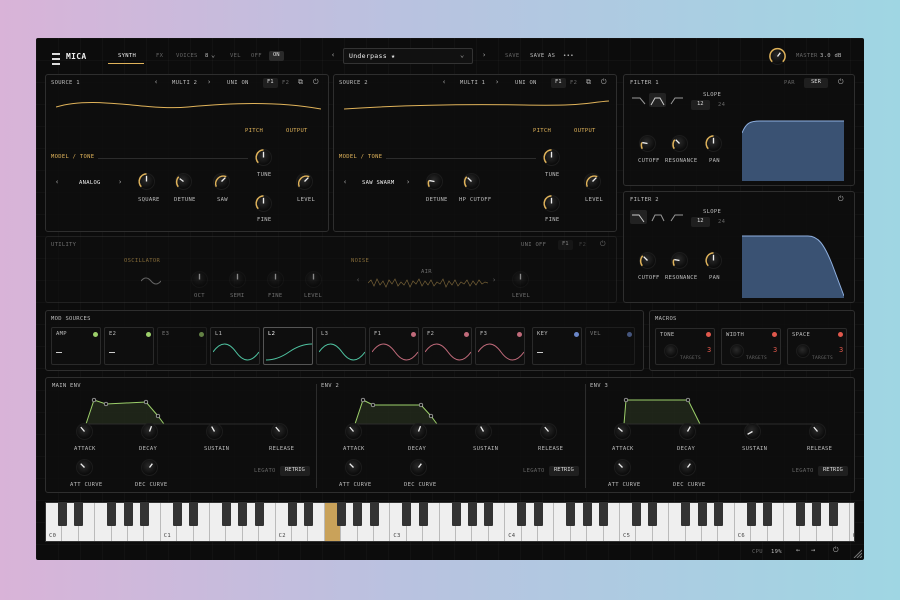 The height and width of the screenshot is (600, 900). Describe the element at coordinates (713, 143) in the screenshot. I see `pan-knob` at that location.